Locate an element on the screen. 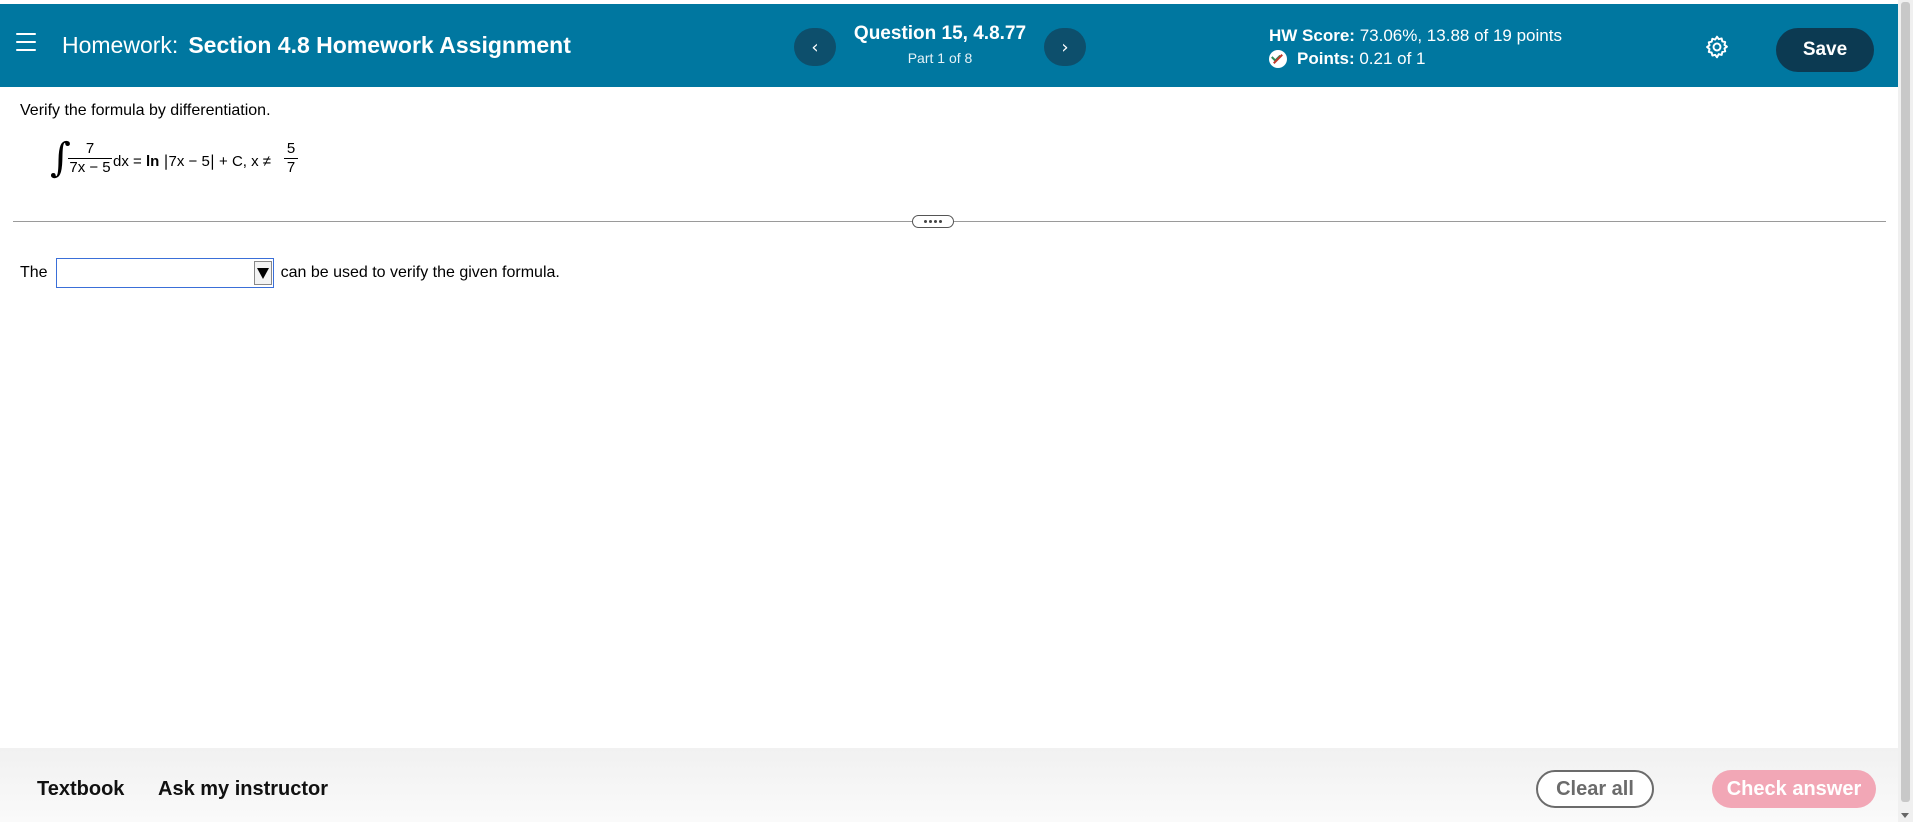 Image resolution: width=1913 pixels, height=822 pixels. homework-prefix: Homework: is located at coordinates (120, 45).